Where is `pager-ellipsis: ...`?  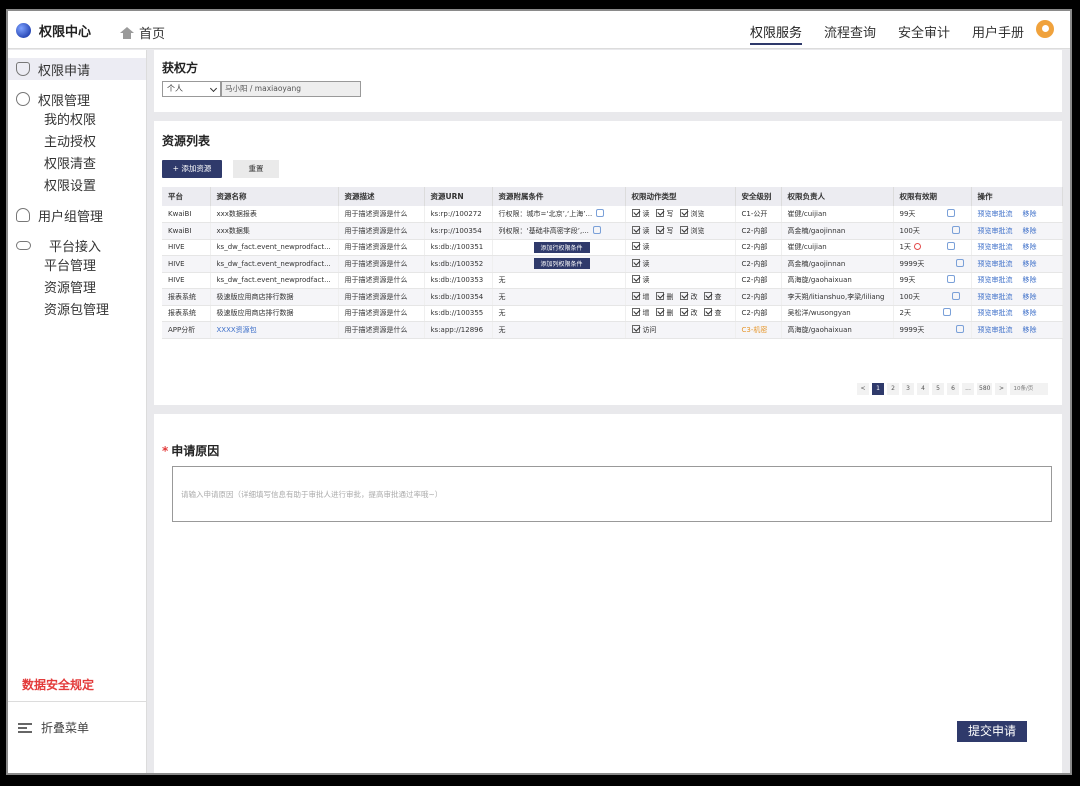 pager-ellipsis: ... is located at coordinates (968, 389).